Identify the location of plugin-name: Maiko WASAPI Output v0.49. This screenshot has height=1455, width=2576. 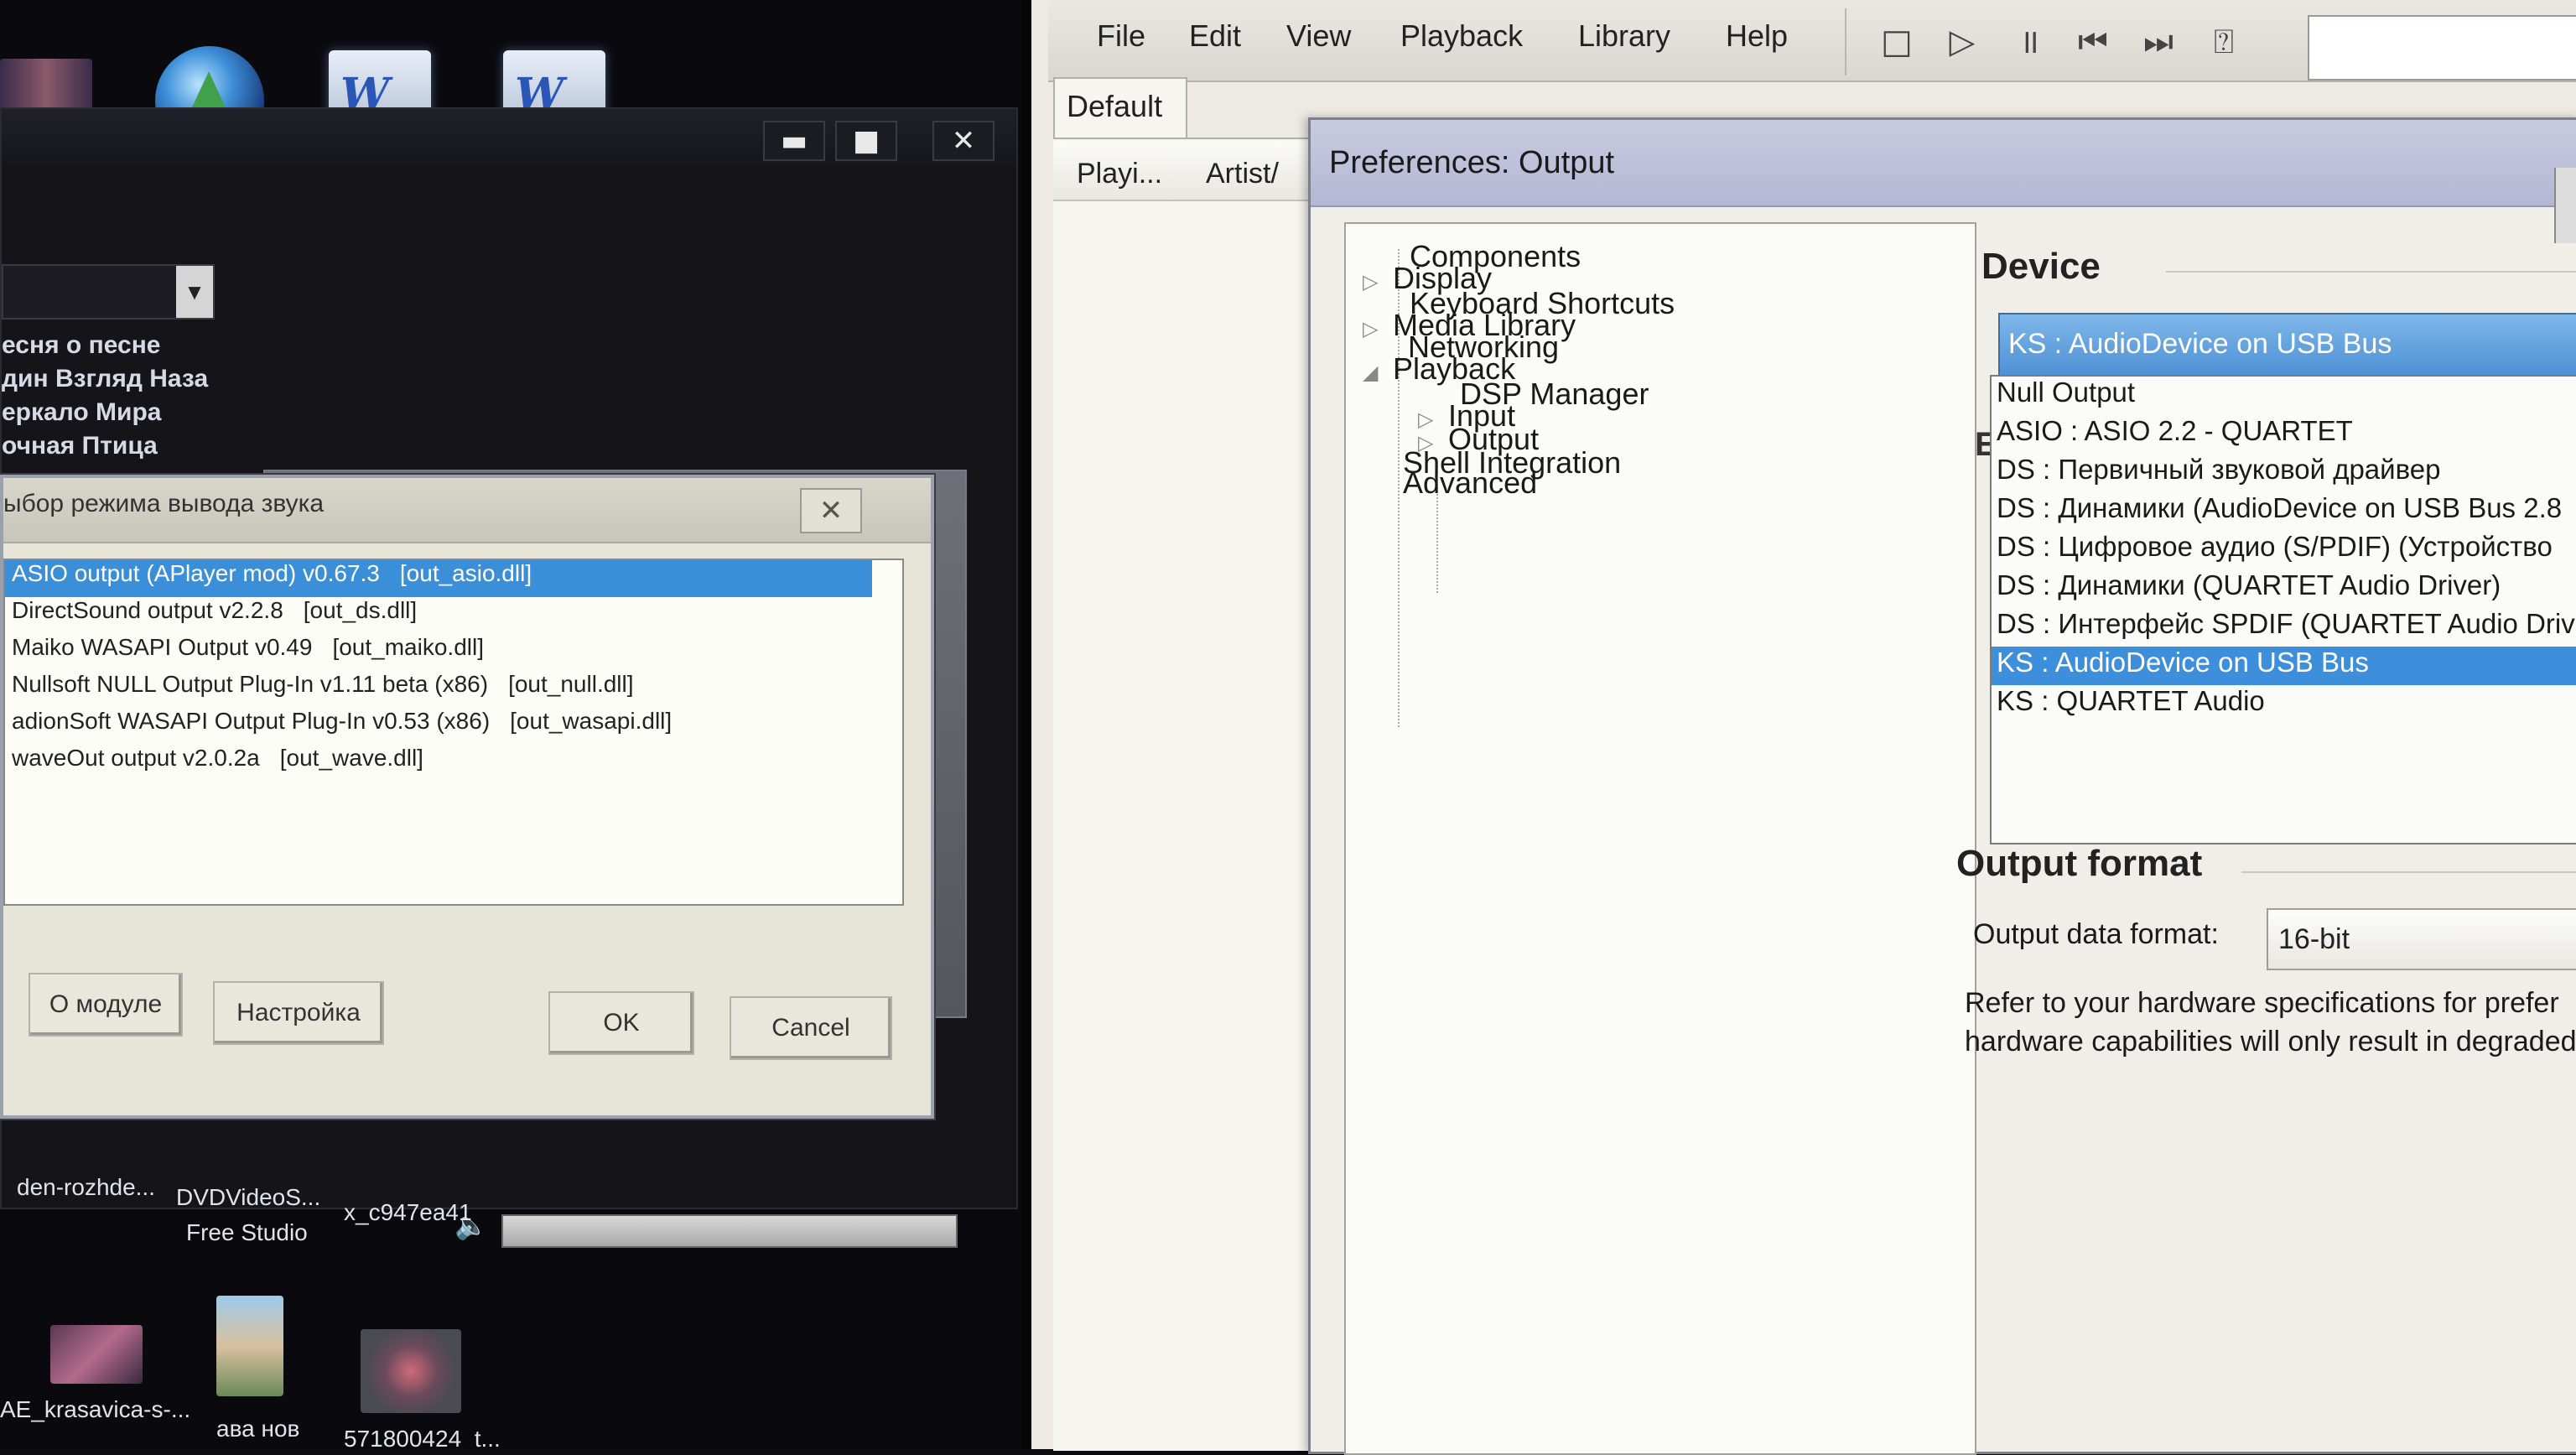
(162, 647).